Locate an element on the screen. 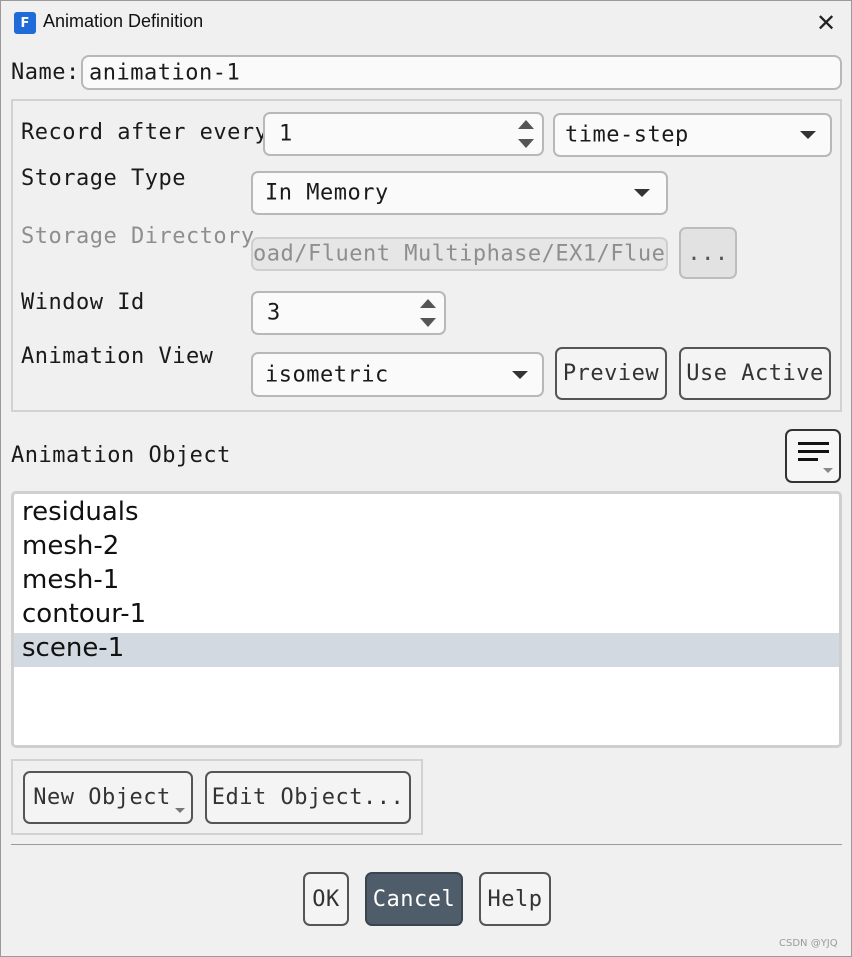 This screenshot has height=957, width=852. storage-directory-field: oad/Fluent Multiphase/EX1/Fluent is located at coordinates (459, 254).